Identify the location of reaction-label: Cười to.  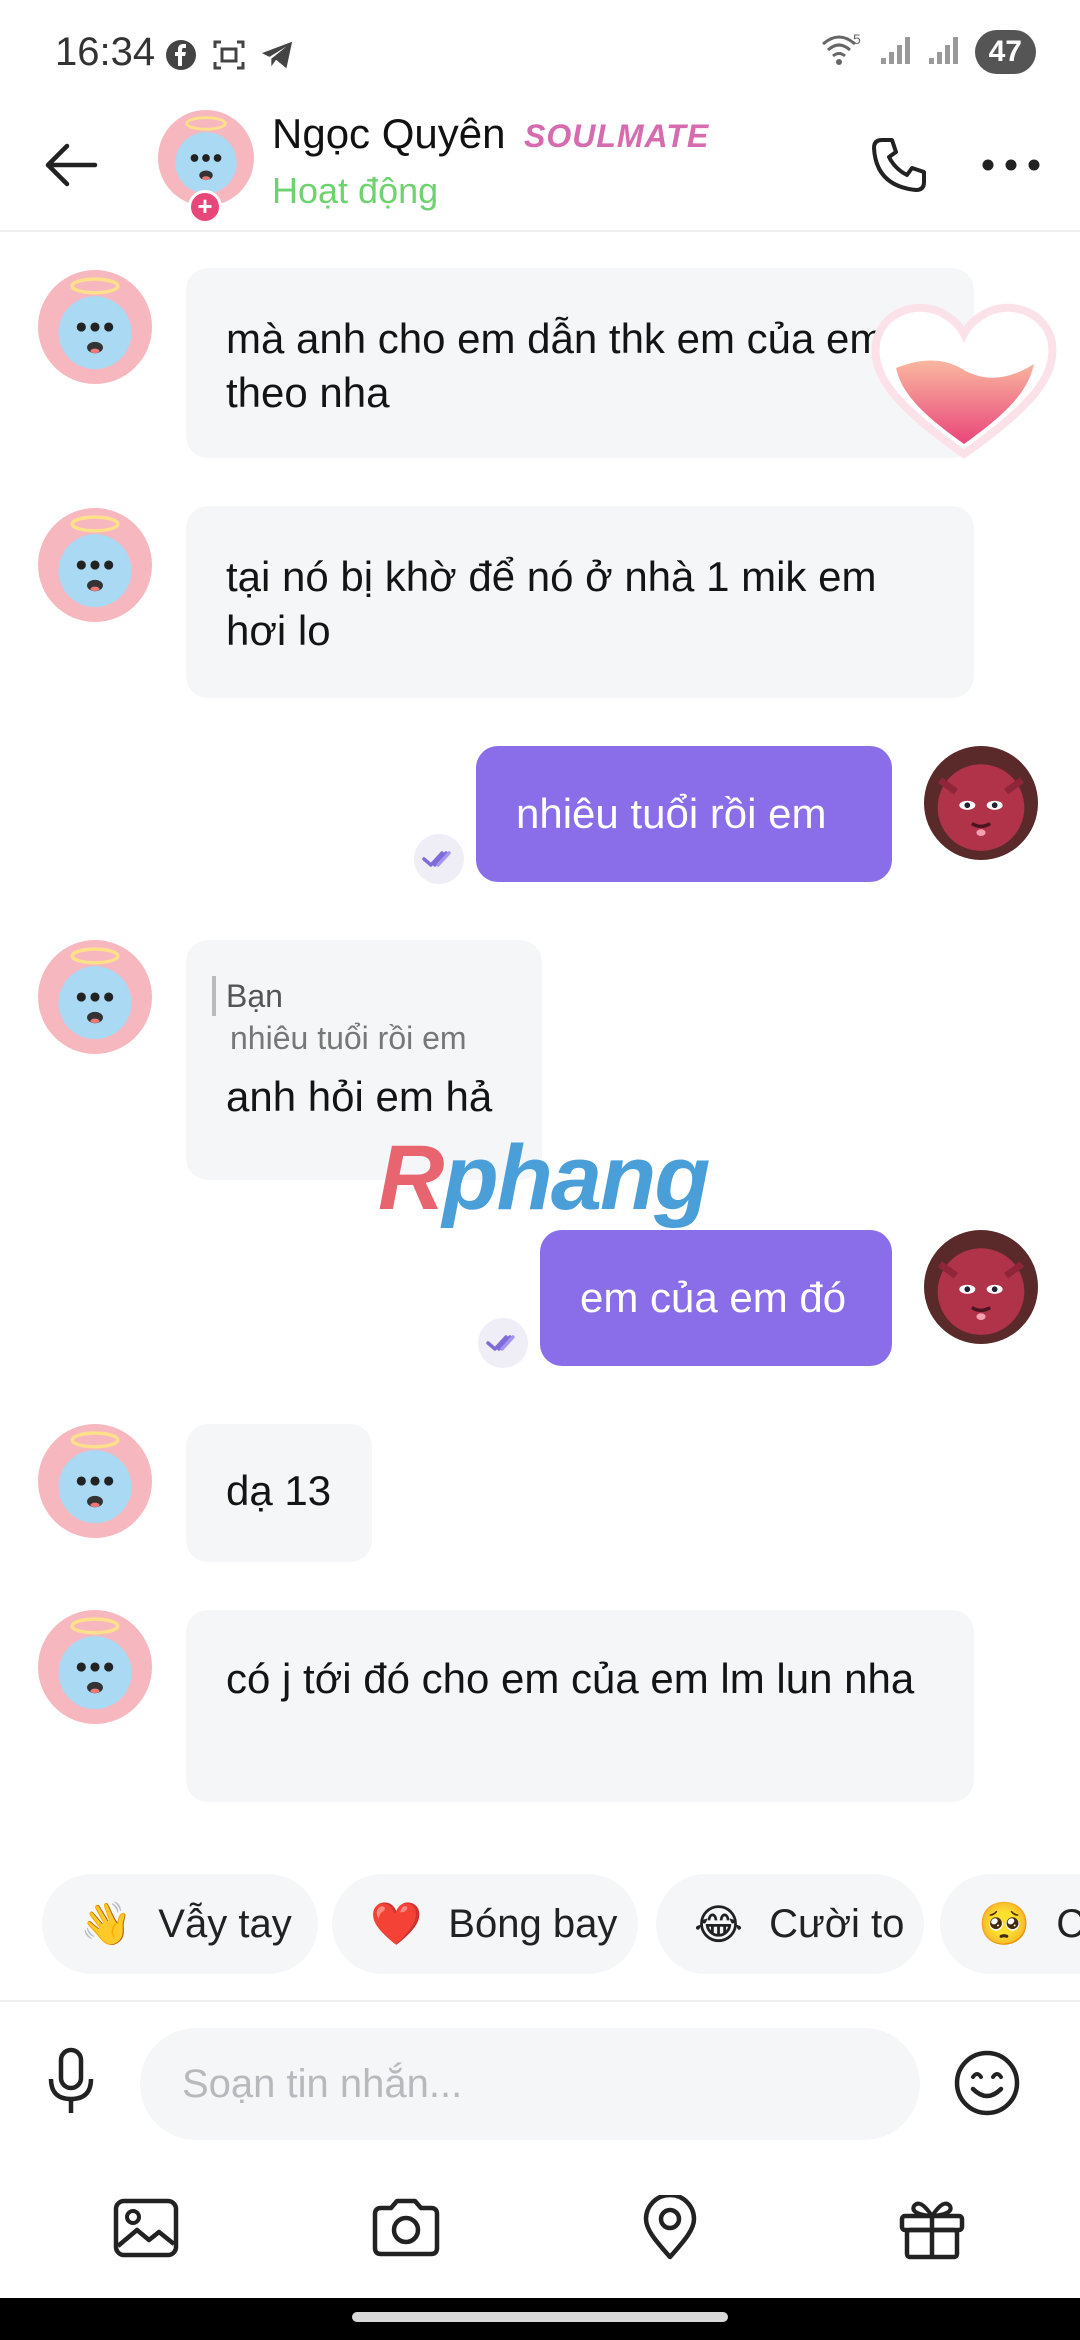
(837, 1923).